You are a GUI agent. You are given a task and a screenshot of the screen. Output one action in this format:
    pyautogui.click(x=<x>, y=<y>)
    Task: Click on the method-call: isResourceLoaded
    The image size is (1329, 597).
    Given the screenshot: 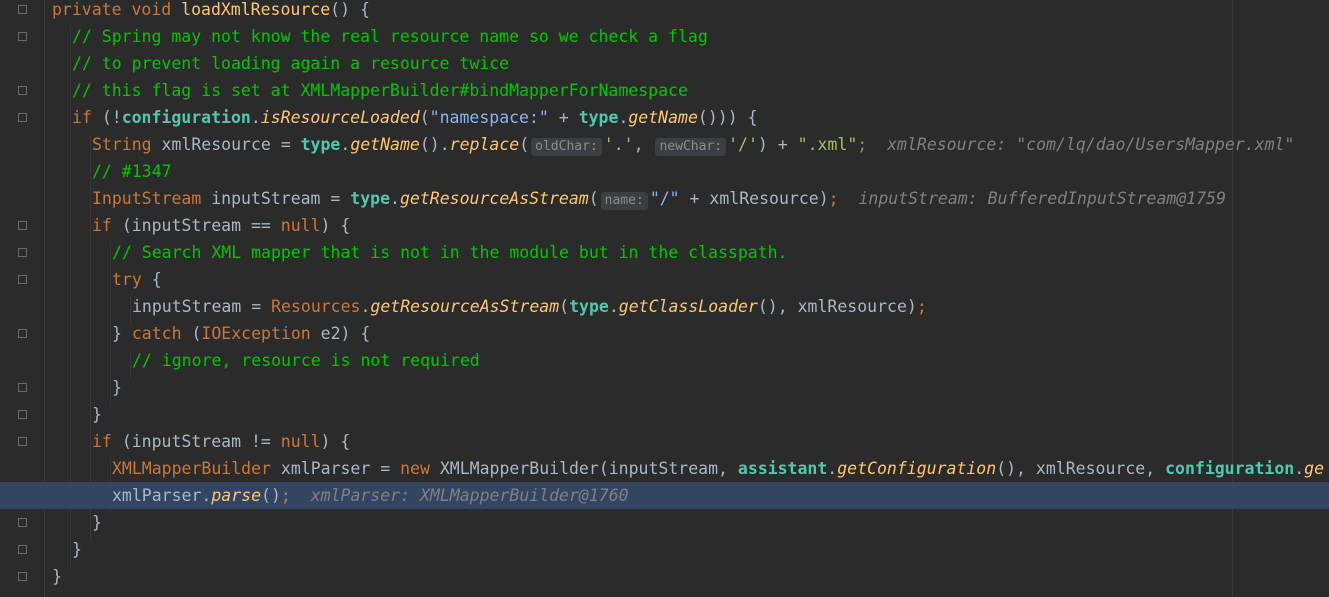 What is the action you would take?
    pyautogui.click(x=340, y=117)
    